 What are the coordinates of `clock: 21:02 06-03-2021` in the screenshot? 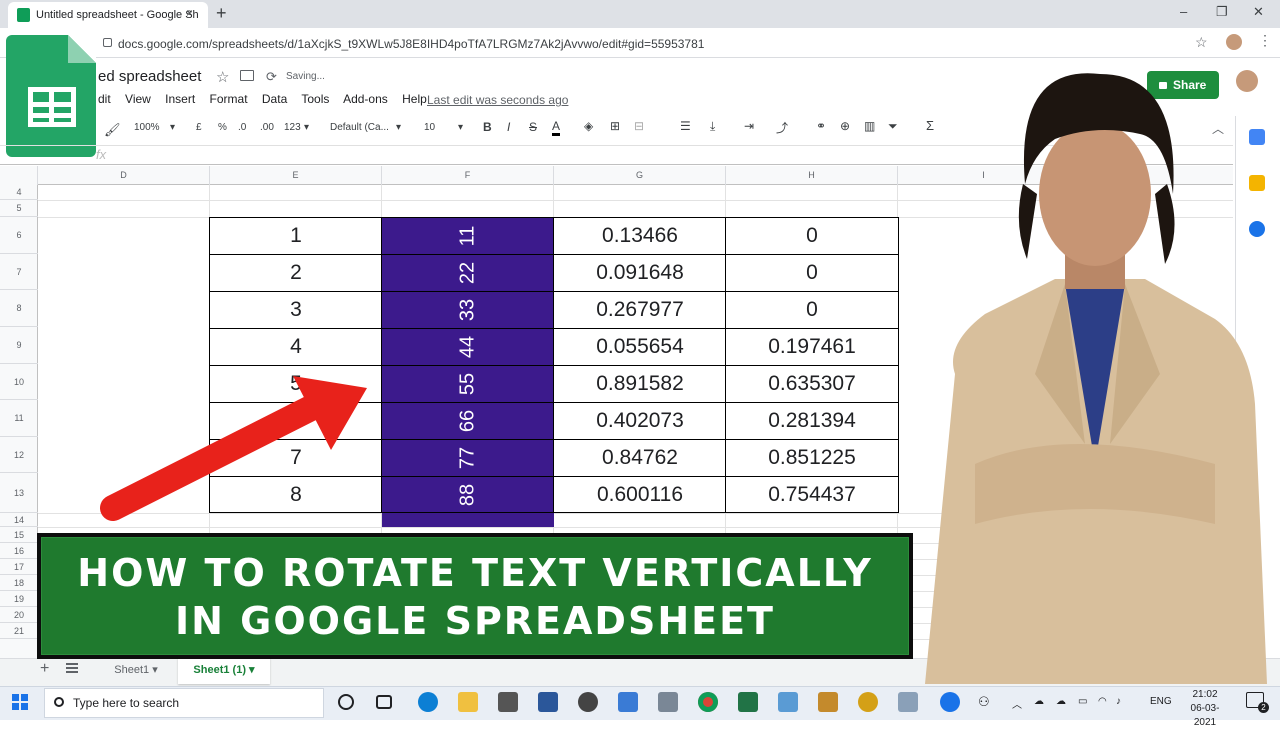 It's located at (1205, 709).